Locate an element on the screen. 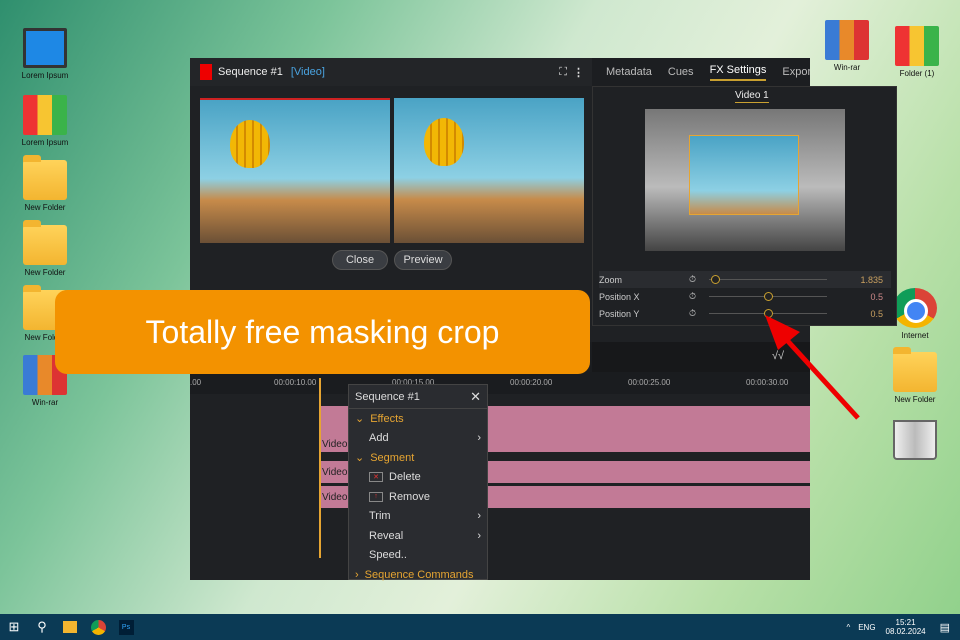  delete-icon: ✕ is located at coordinates (376, 477).